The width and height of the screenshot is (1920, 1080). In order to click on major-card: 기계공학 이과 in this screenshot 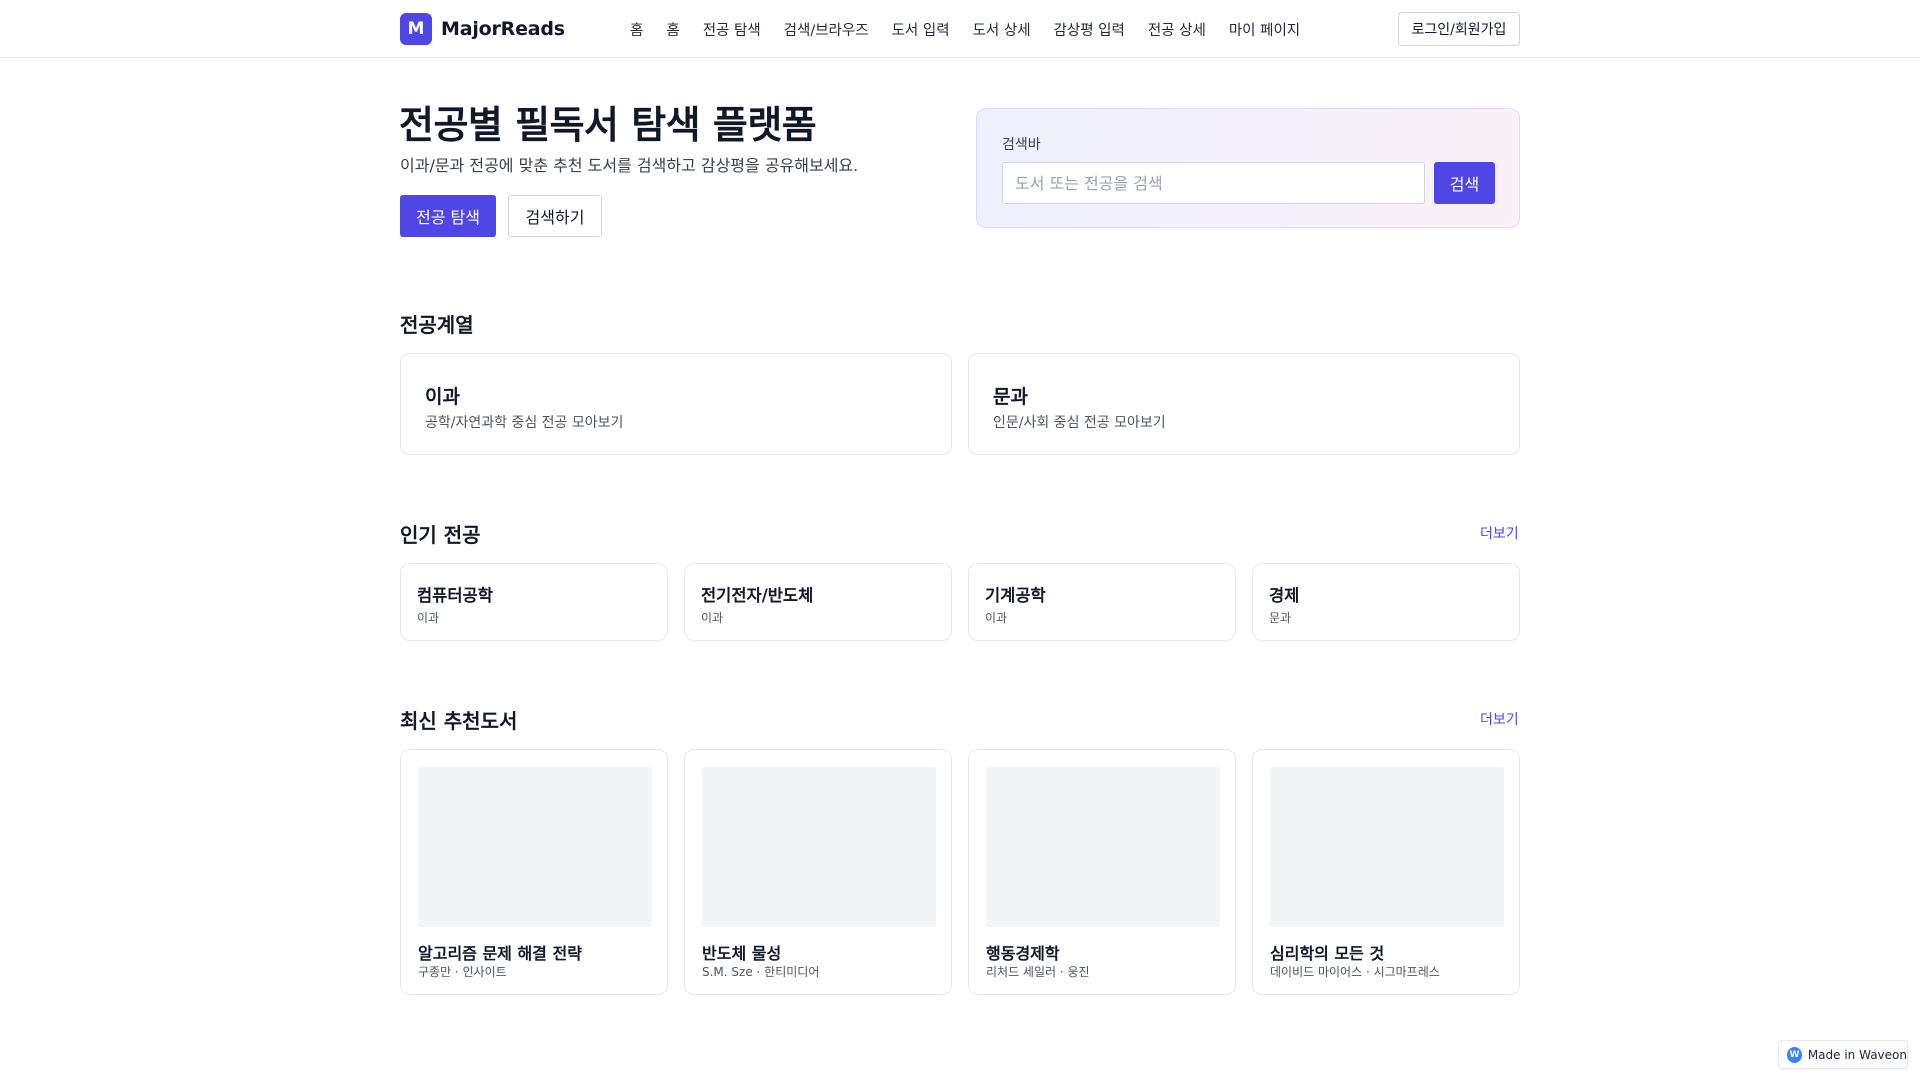, I will do `click(1102, 602)`.